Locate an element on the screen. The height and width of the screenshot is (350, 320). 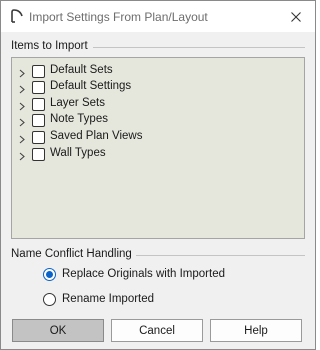
tree-item-wall-types: Wall Types is located at coordinates (158, 154).